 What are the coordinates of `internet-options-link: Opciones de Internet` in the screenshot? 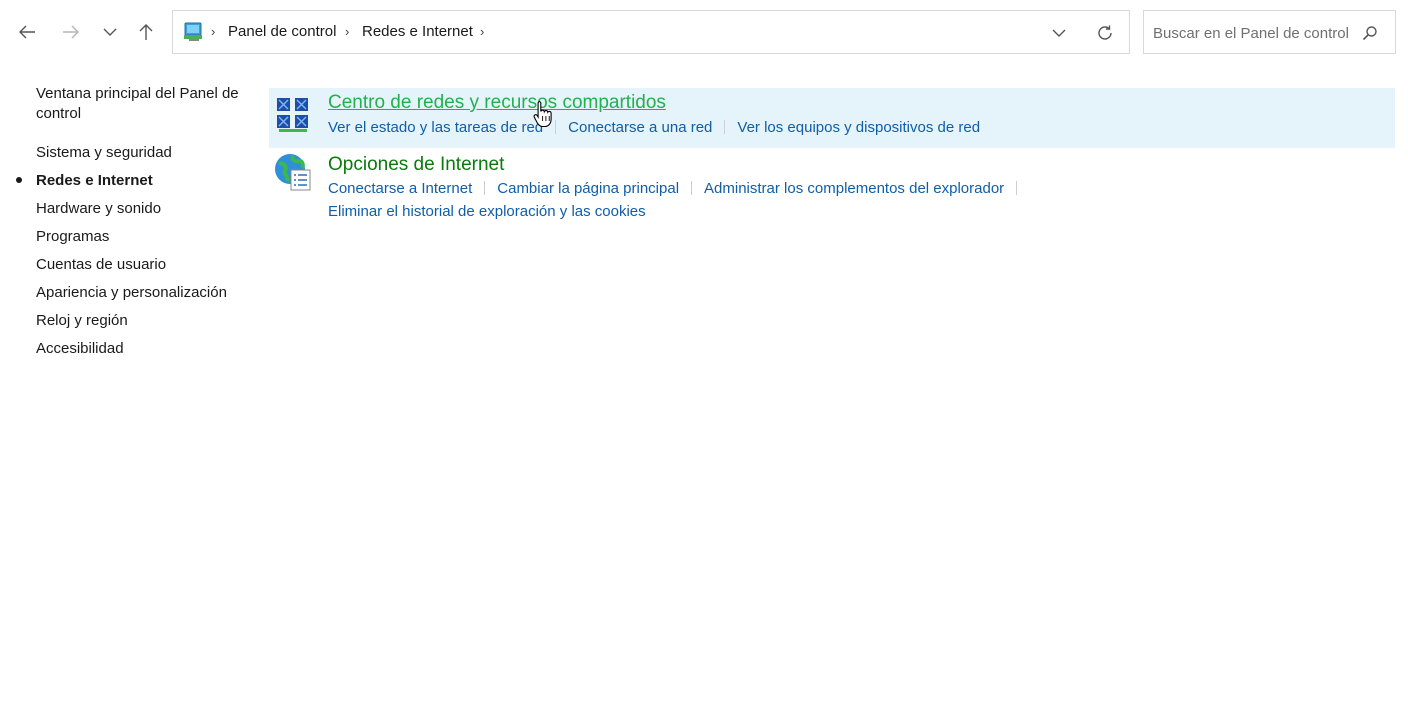 It's located at (416, 165).